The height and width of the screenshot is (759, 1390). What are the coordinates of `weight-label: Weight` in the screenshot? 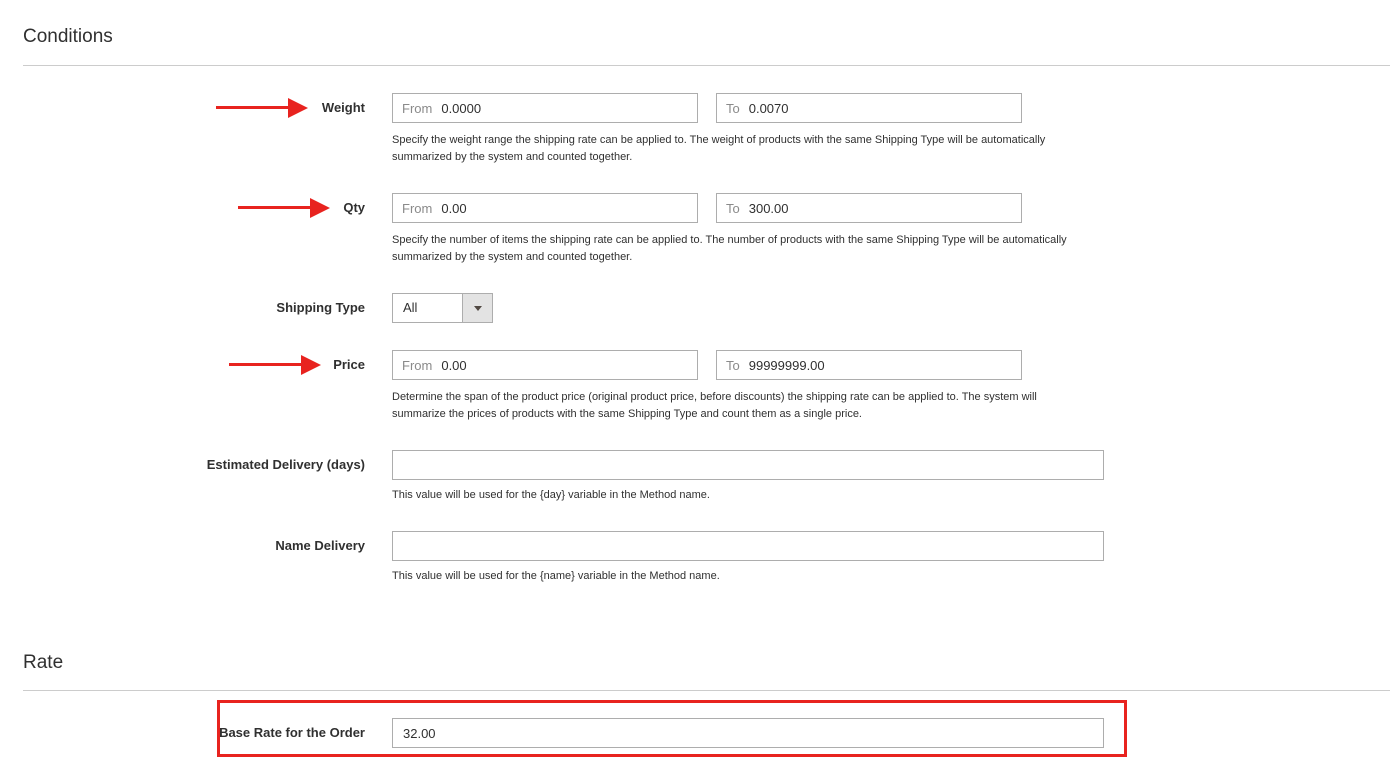 It's located at (343, 107).